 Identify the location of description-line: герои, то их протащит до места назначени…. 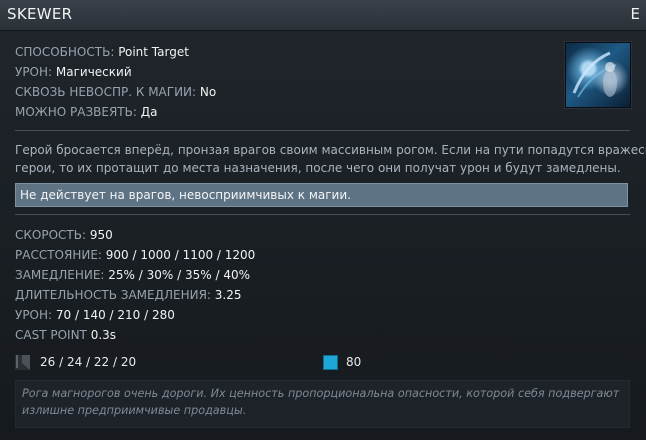
(318, 168).